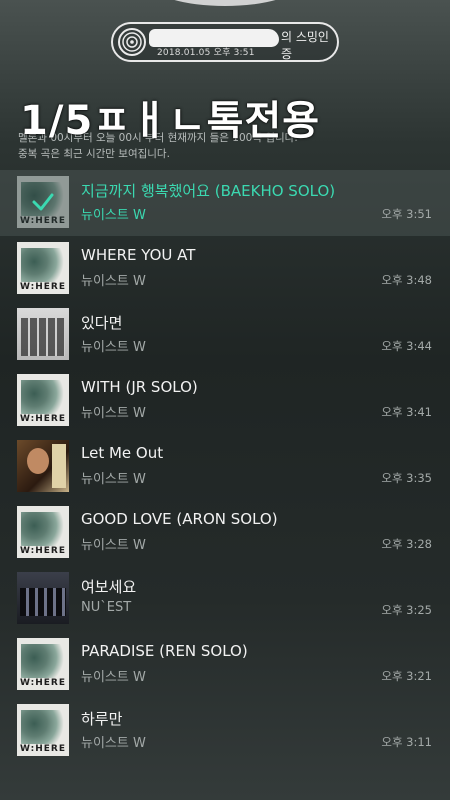 The width and height of the screenshot is (450, 800). Describe the element at coordinates (138, 255) in the screenshot. I see `song-title: WHERE YOU AT` at that location.